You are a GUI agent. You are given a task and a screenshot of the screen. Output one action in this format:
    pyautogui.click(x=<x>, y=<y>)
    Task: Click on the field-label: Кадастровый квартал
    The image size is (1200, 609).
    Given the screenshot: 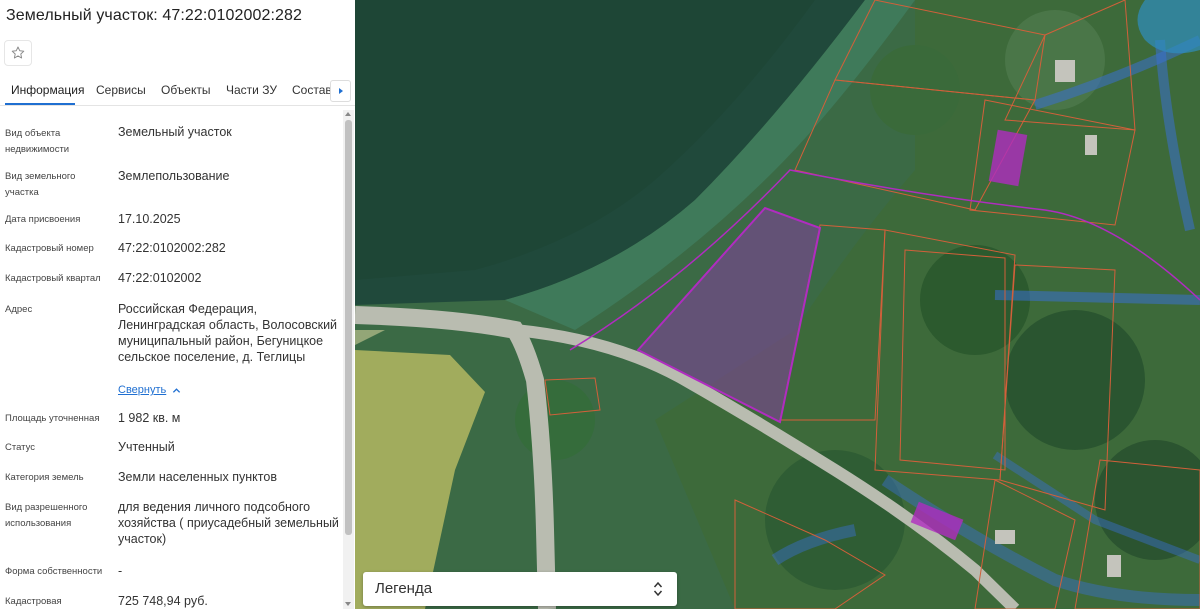 What is the action you would take?
    pyautogui.click(x=53, y=278)
    